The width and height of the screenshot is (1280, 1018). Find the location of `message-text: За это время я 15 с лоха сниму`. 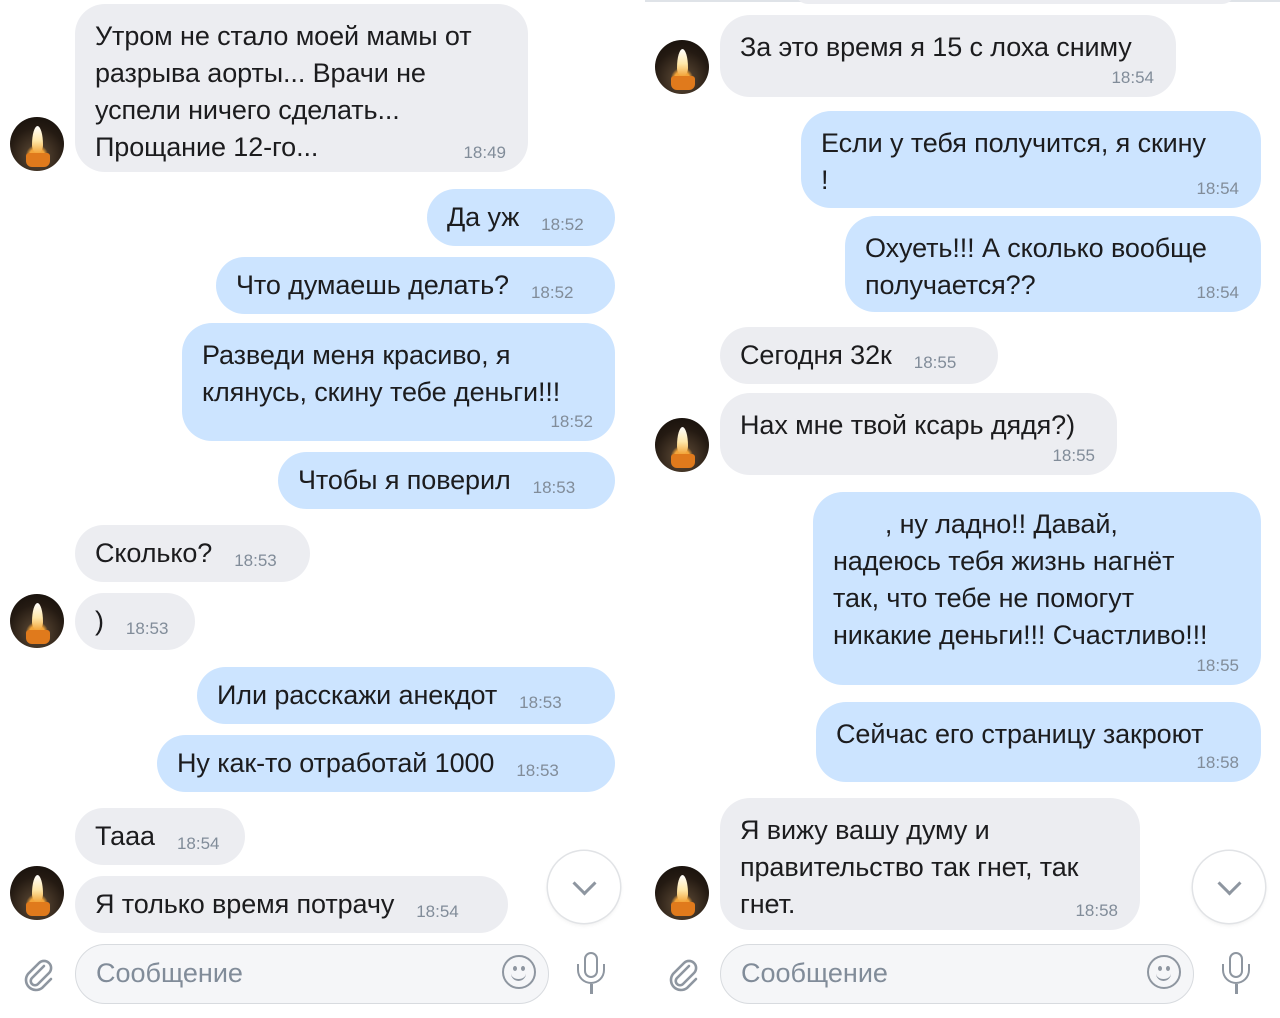

message-text: За это время я 15 с лоха сниму is located at coordinates (936, 47).